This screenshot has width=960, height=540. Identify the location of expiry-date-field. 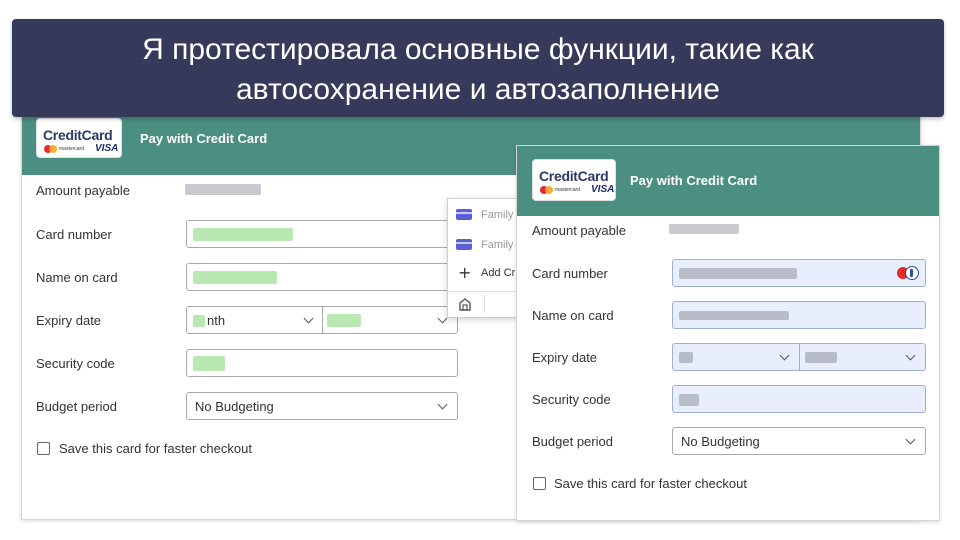
(799, 357).